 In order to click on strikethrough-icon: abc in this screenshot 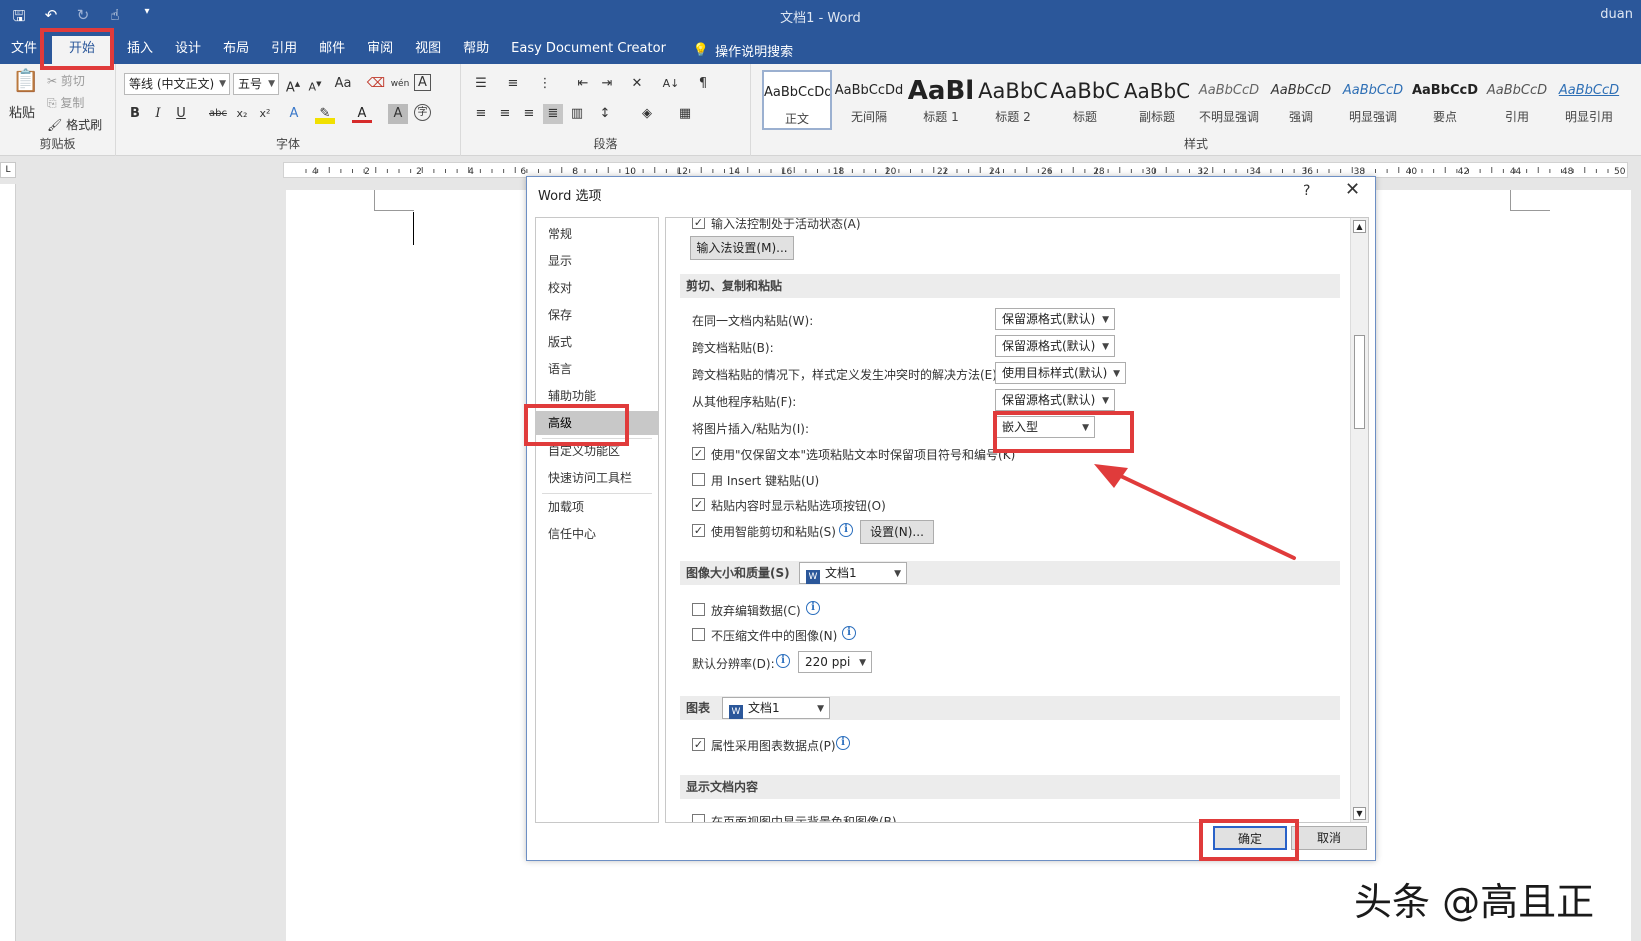, I will do `click(218, 114)`.